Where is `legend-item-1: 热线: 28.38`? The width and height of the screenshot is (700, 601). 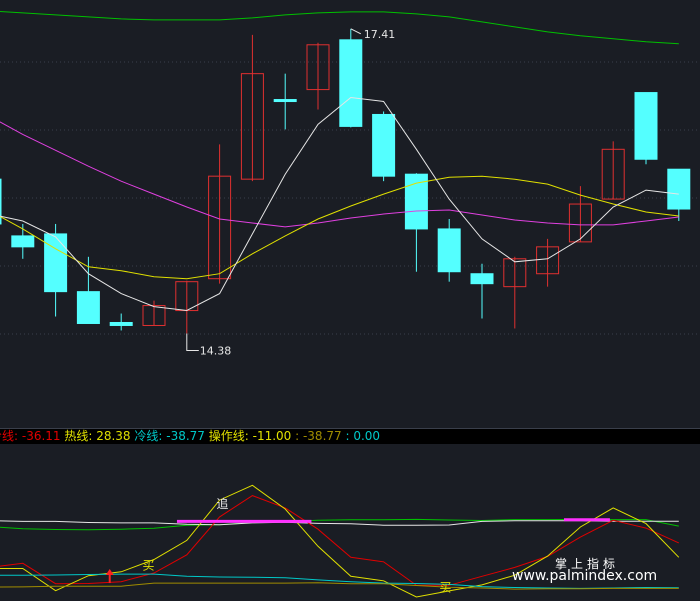
legend-item-1: 热线: 28.38 is located at coordinates (99, 436).